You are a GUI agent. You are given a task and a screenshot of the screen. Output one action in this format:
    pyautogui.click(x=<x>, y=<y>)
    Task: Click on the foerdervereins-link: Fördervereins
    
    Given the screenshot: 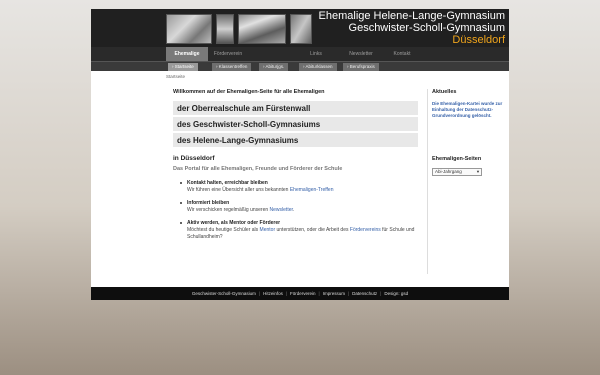 What is the action you would take?
    pyautogui.click(x=365, y=230)
    